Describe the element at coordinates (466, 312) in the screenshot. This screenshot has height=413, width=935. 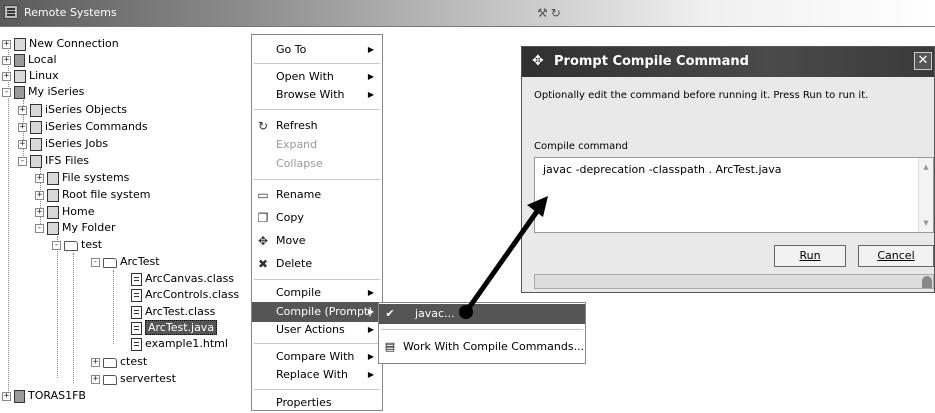
I see `annotation-arrow-origin` at that location.